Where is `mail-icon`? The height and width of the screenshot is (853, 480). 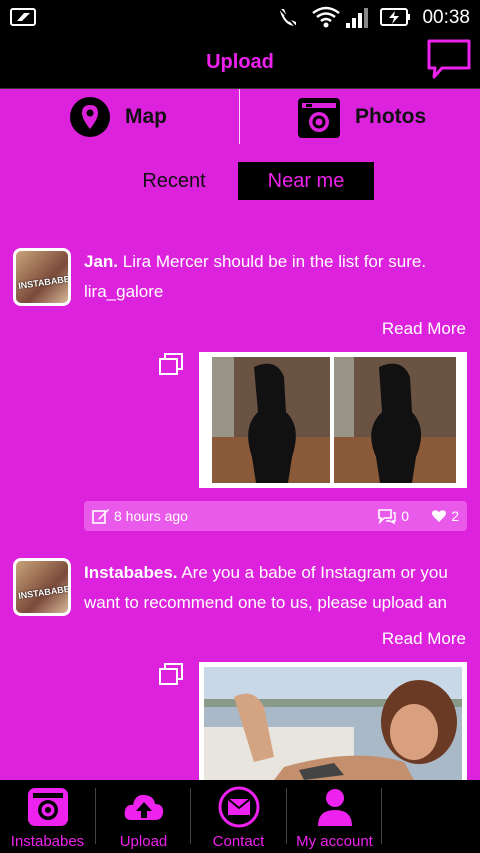
mail-icon is located at coordinates (239, 807).